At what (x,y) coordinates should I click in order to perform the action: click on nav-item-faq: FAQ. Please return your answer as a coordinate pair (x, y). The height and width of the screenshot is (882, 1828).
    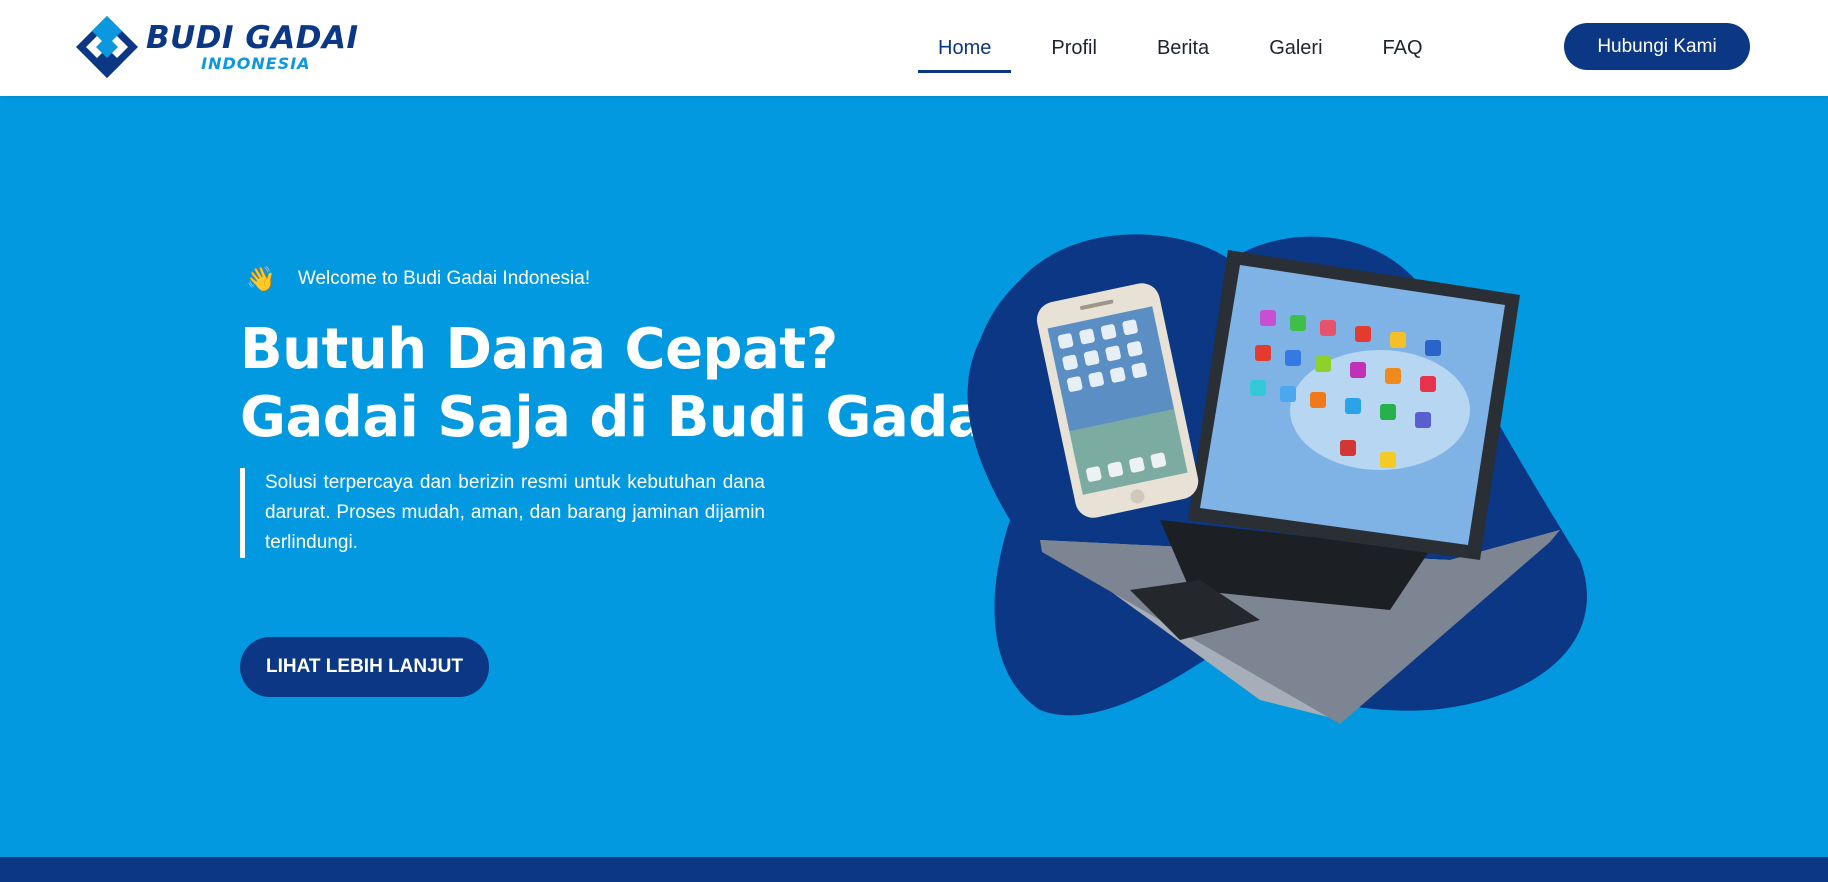
    Looking at the image, I should click on (1403, 48).